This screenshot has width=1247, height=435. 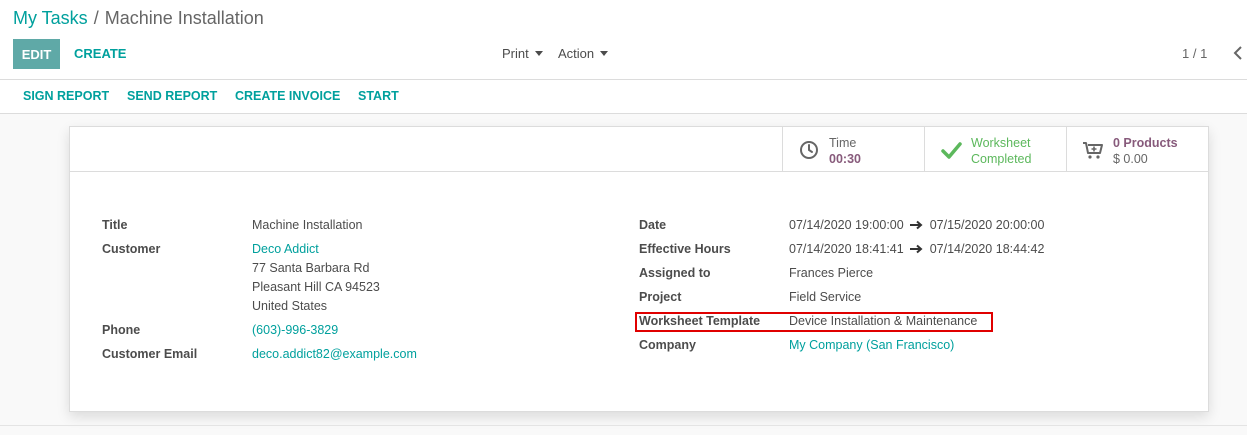 I want to click on company-link: My Company (San Francisco), so click(x=871, y=345).